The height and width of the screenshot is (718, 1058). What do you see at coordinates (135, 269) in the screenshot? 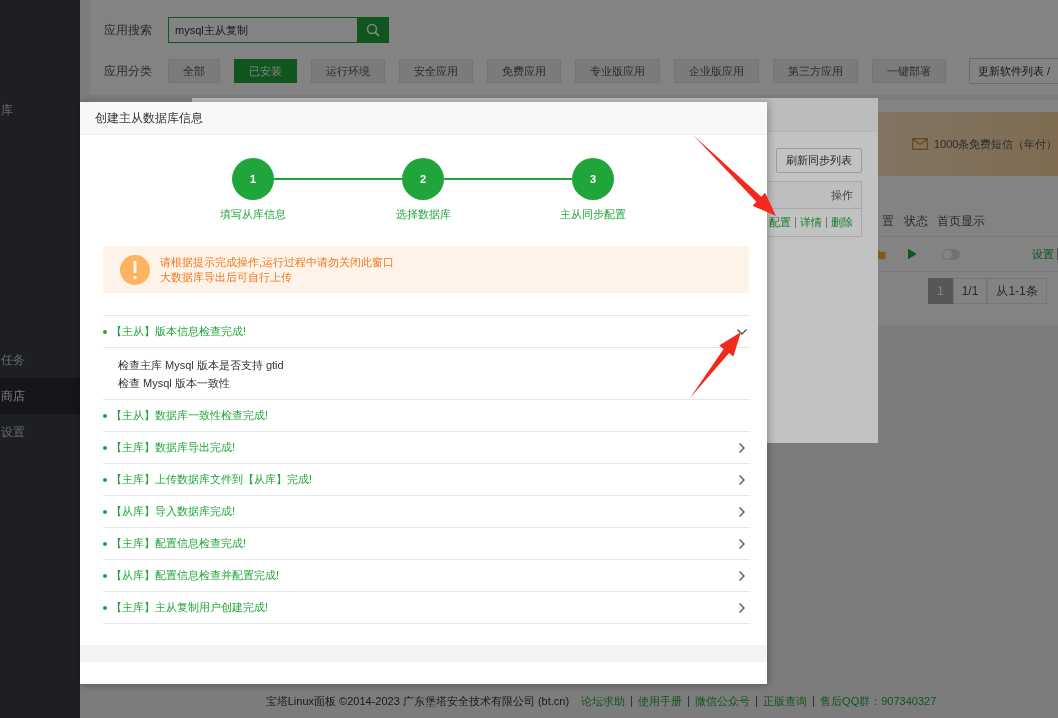
I see `warning-icon` at bounding box center [135, 269].